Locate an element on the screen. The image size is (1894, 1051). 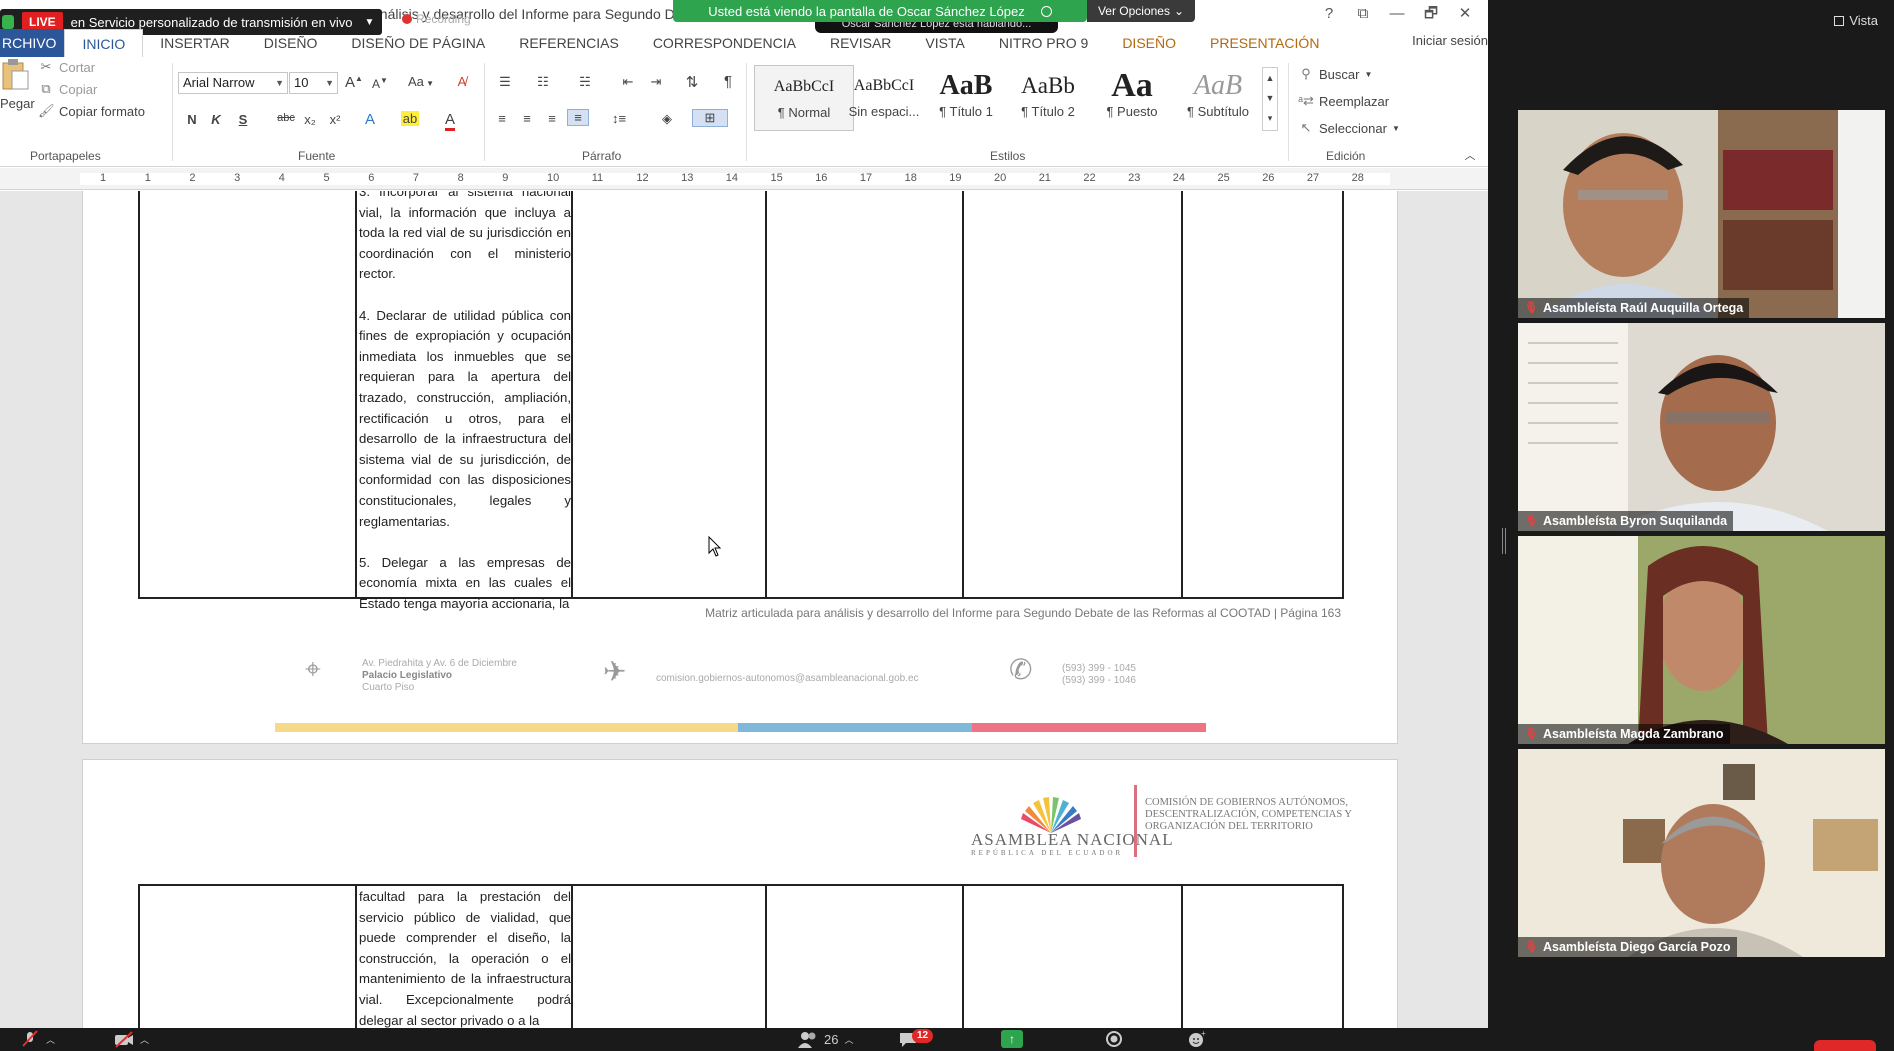
reactions-button: + is located at coordinates (1197, 1039).